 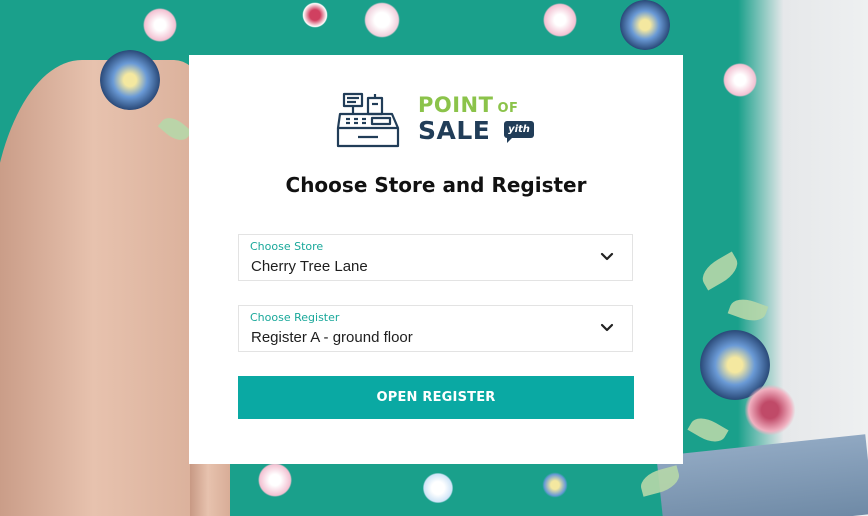 I want to click on open-register-button: OPEN REGISTER, so click(x=436, y=397).